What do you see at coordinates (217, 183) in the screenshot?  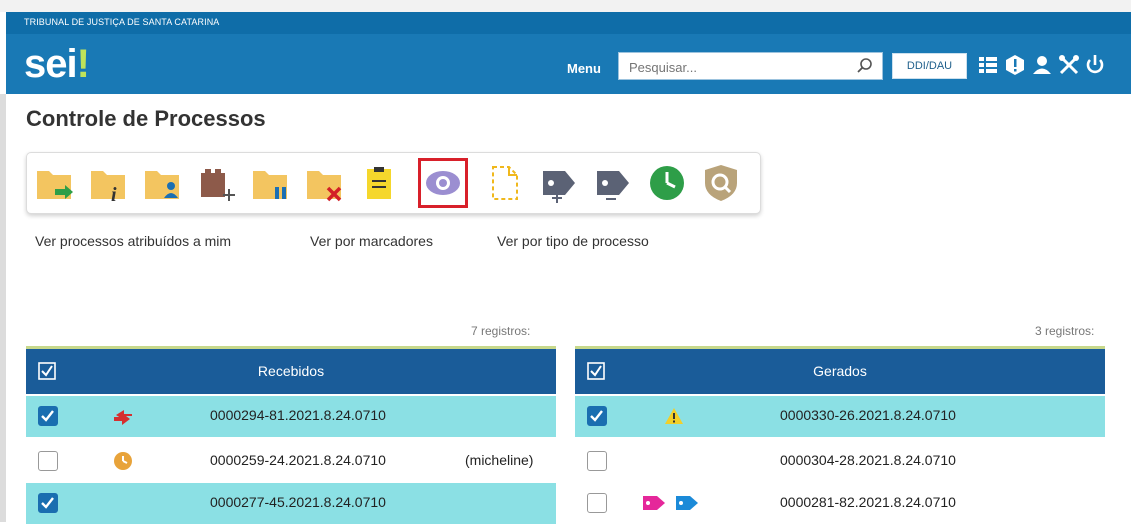 I see `add-block-folder-icon` at bounding box center [217, 183].